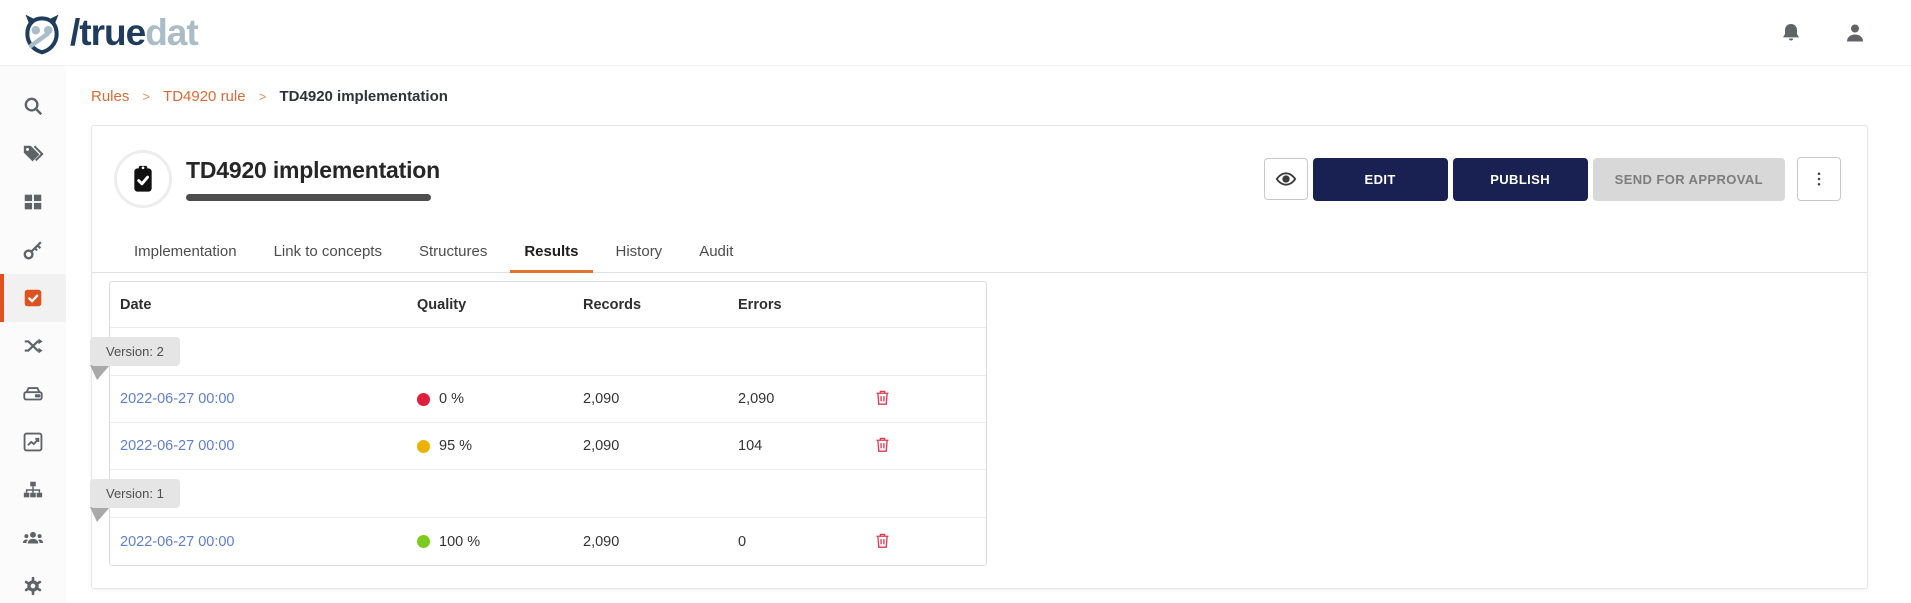 The image size is (1911, 603). I want to click on kebab-menu-icon, so click(1819, 179).